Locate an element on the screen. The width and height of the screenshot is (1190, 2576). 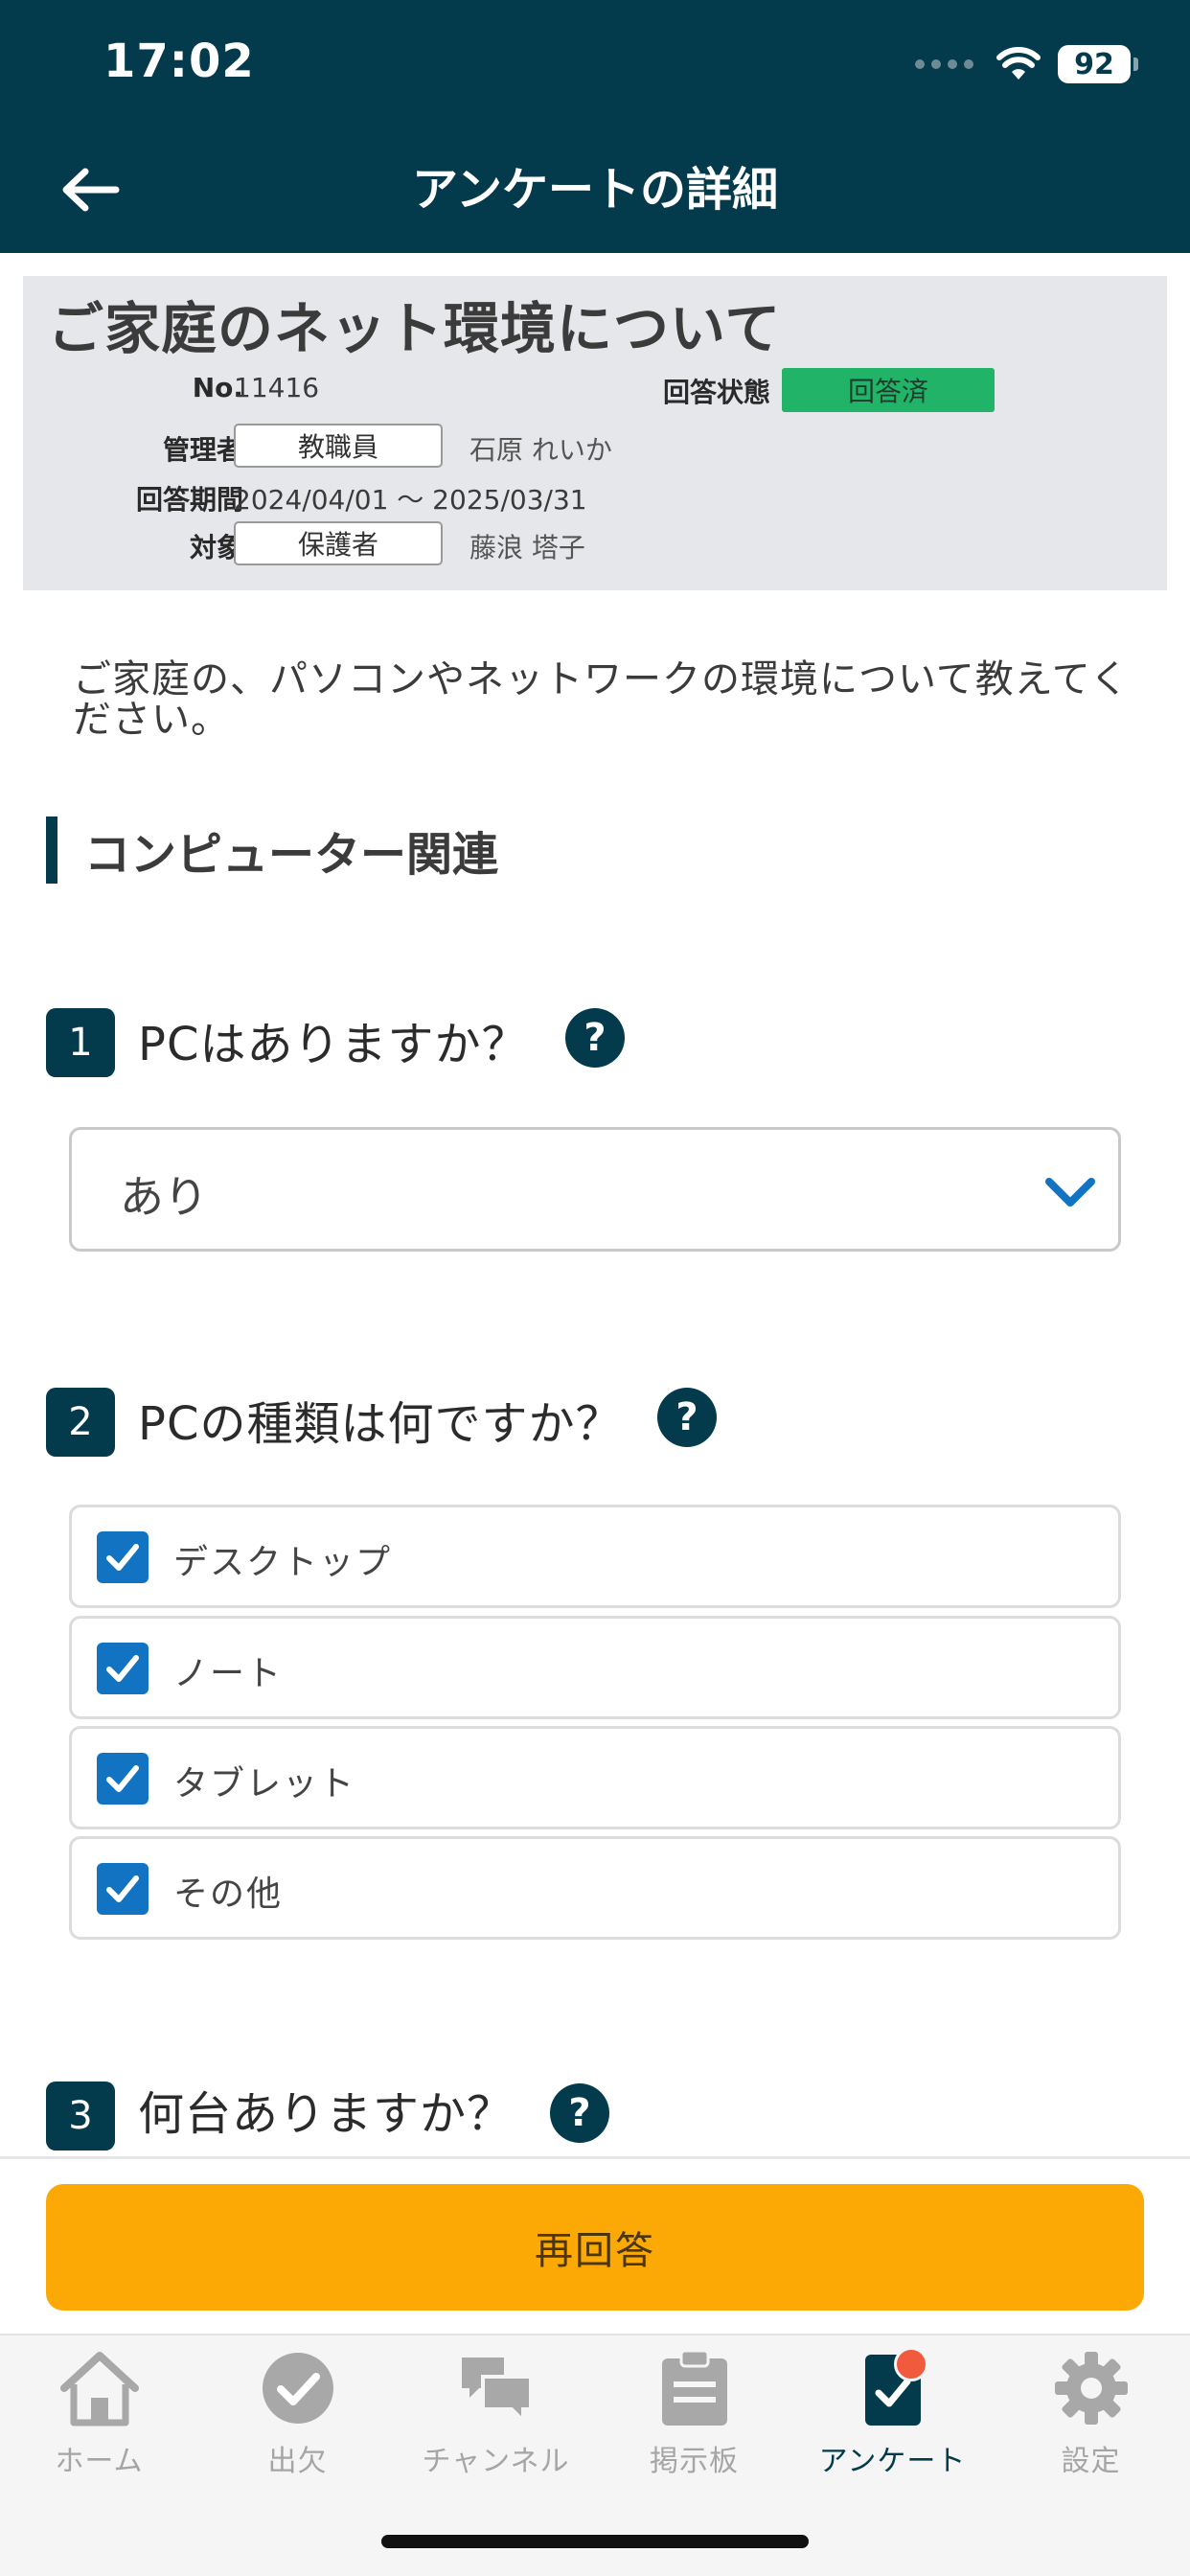
page-title: アンケートの詳細 is located at coordinates (595, 190).